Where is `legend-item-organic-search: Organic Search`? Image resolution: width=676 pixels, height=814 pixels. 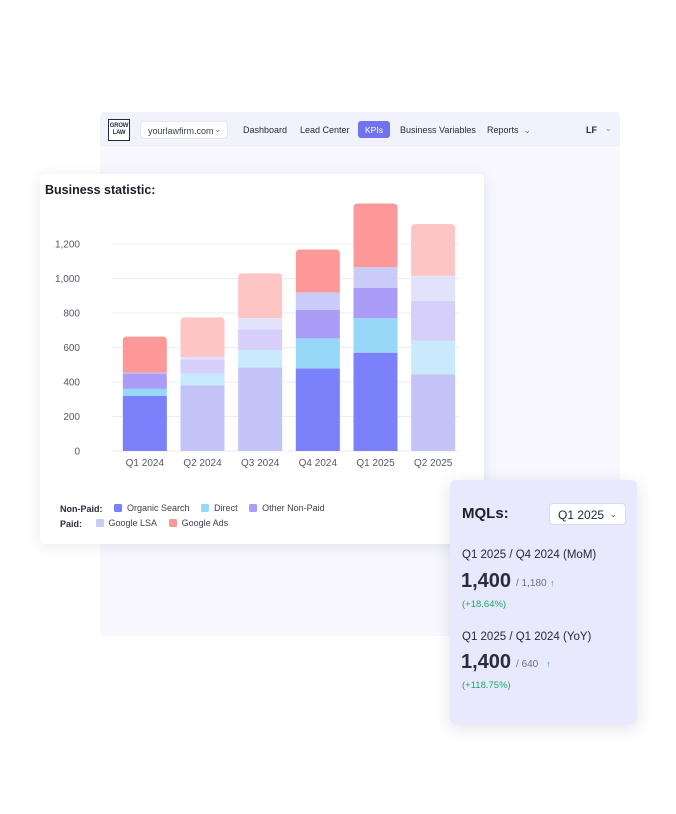
legend-item-organic-search: Organic Search is located at coordinates (152, 508).